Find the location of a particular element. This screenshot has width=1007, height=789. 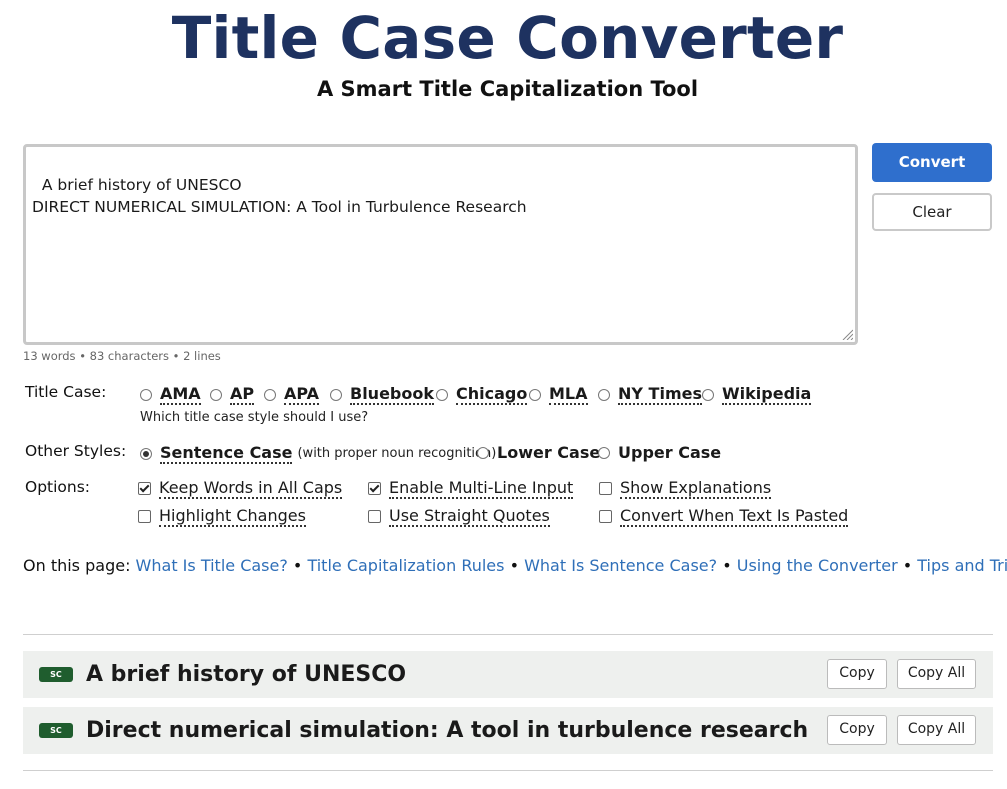

radio-wikipedia-label: Wikipedia is located at coordinates (767, 394).